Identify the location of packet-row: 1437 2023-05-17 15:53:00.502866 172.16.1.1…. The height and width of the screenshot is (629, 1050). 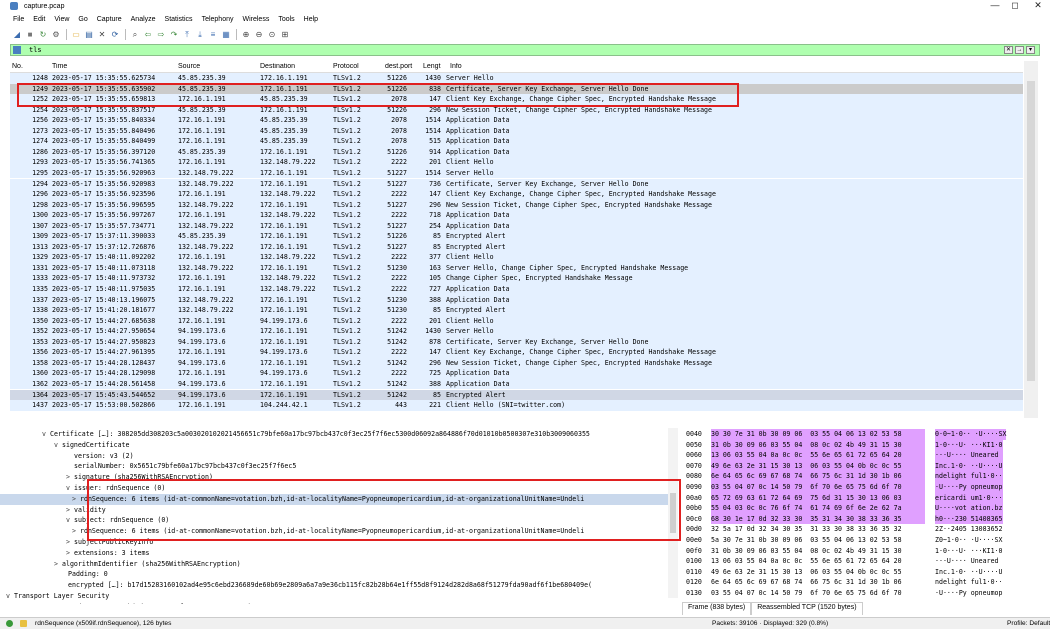
(516, 405).